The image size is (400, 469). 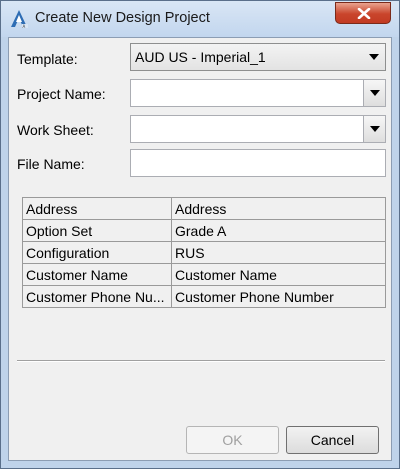 I want to click on property-value-cell: Customer Phone Number, so click(x=278, y=296).